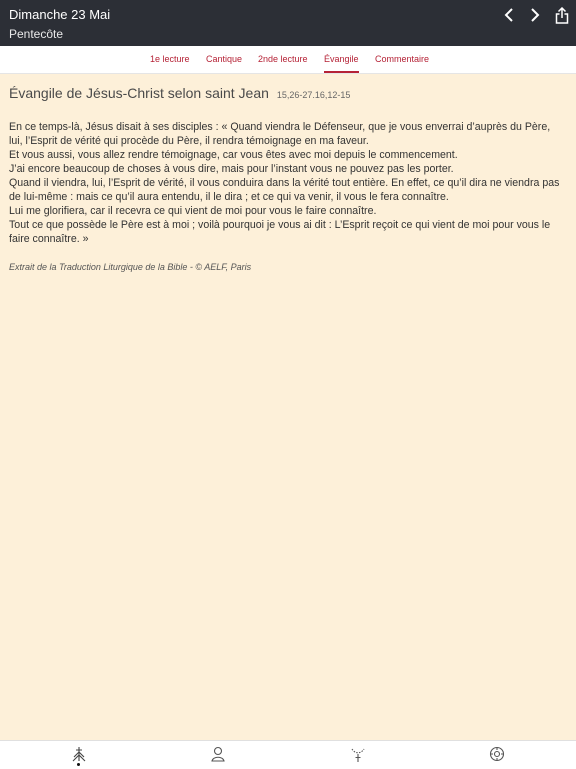  What do you see at coordinates (36, 34) in the screenshot?
I see `feast-subtitle: Pentecôte` at bounding box center [36, 34].